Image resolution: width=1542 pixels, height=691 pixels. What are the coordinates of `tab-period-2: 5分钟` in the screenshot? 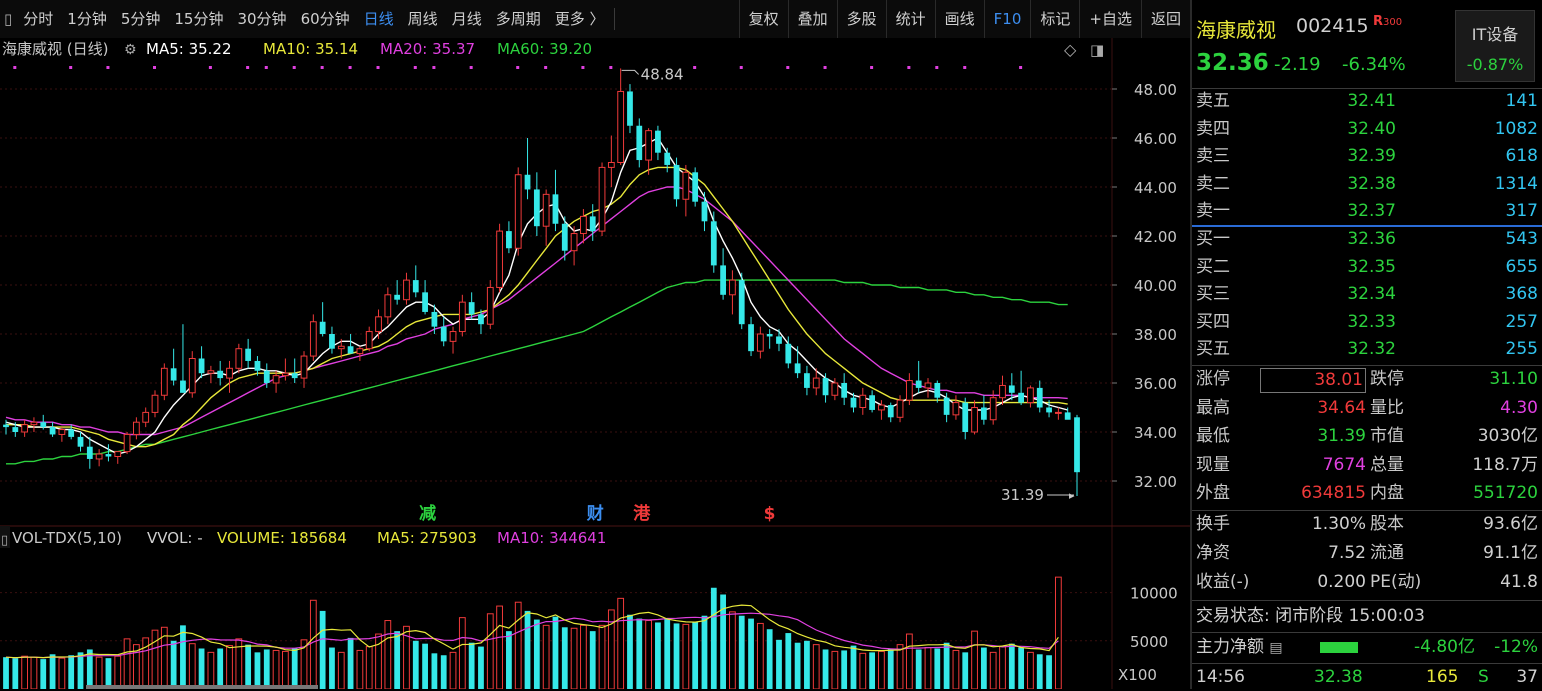 It's located at (141, 19).